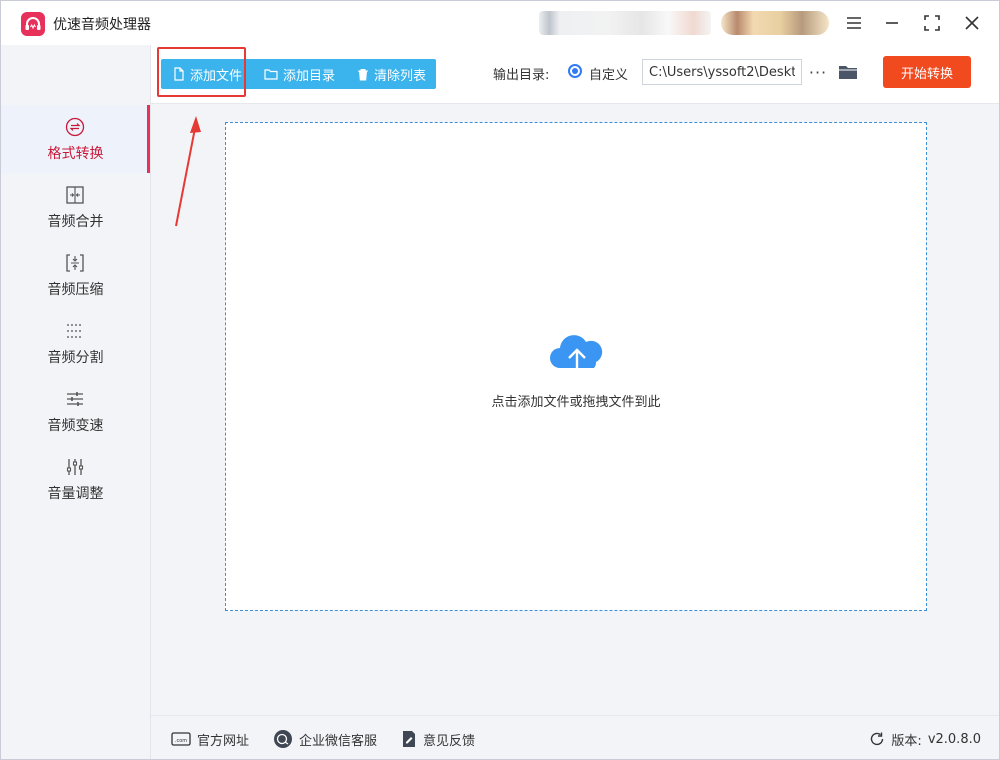 The height and width of the screenshot is (760, 1000). I want to click on maximize-icon, so click(932, 23).